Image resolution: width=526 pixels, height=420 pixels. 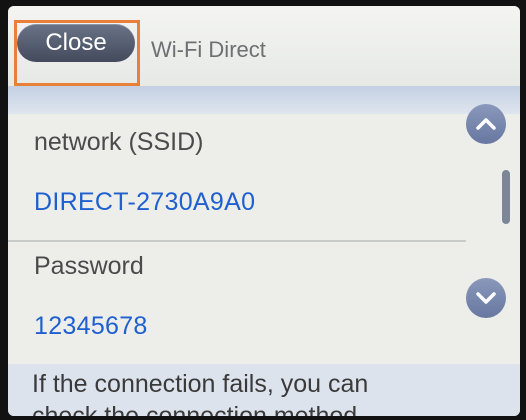 I want to click on help-message-line-1: If the connection fails, you can, so click(x=200, y=384).